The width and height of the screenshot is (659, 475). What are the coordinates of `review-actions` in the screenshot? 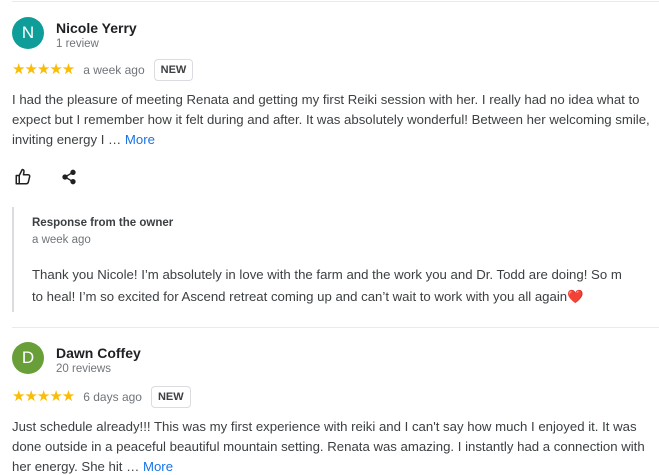 It's located at (46, 177).